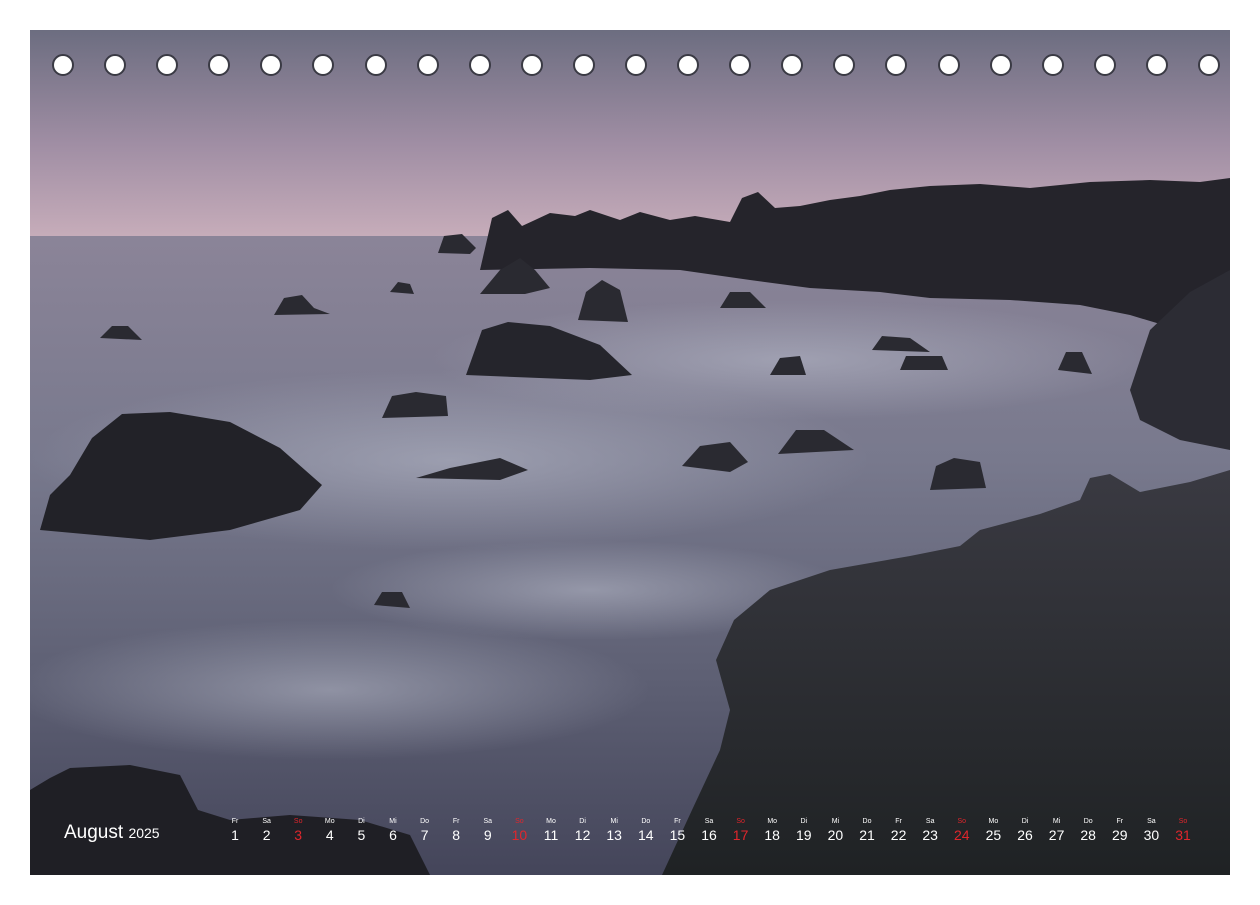 Image resolution: width=1260 pixels, height=905 pixels. I want to click on day-cell: So 3, so click(298, 831).